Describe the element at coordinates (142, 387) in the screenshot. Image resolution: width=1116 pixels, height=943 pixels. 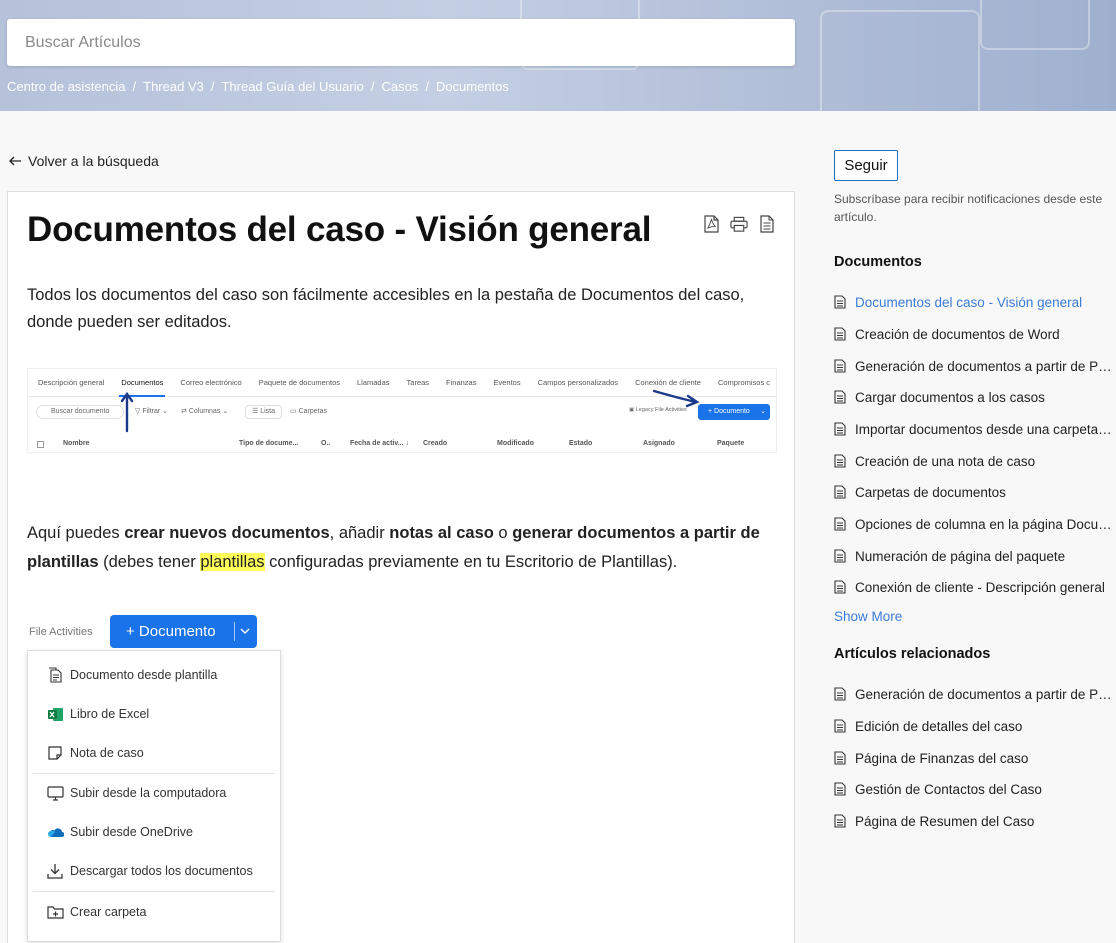
I see `tab-documents: Documentos` at that location.